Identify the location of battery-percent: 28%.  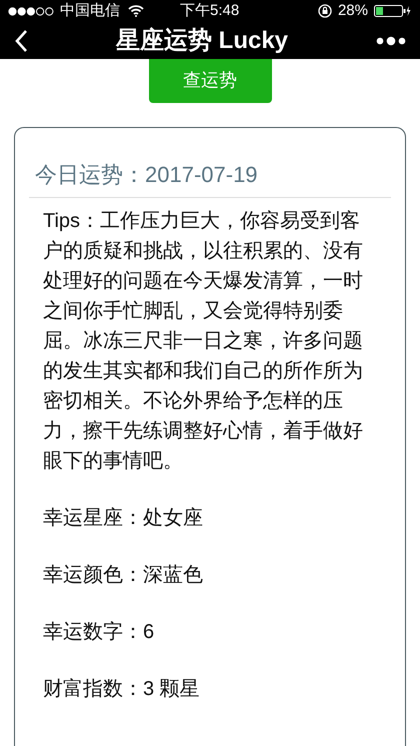
(353, 11).